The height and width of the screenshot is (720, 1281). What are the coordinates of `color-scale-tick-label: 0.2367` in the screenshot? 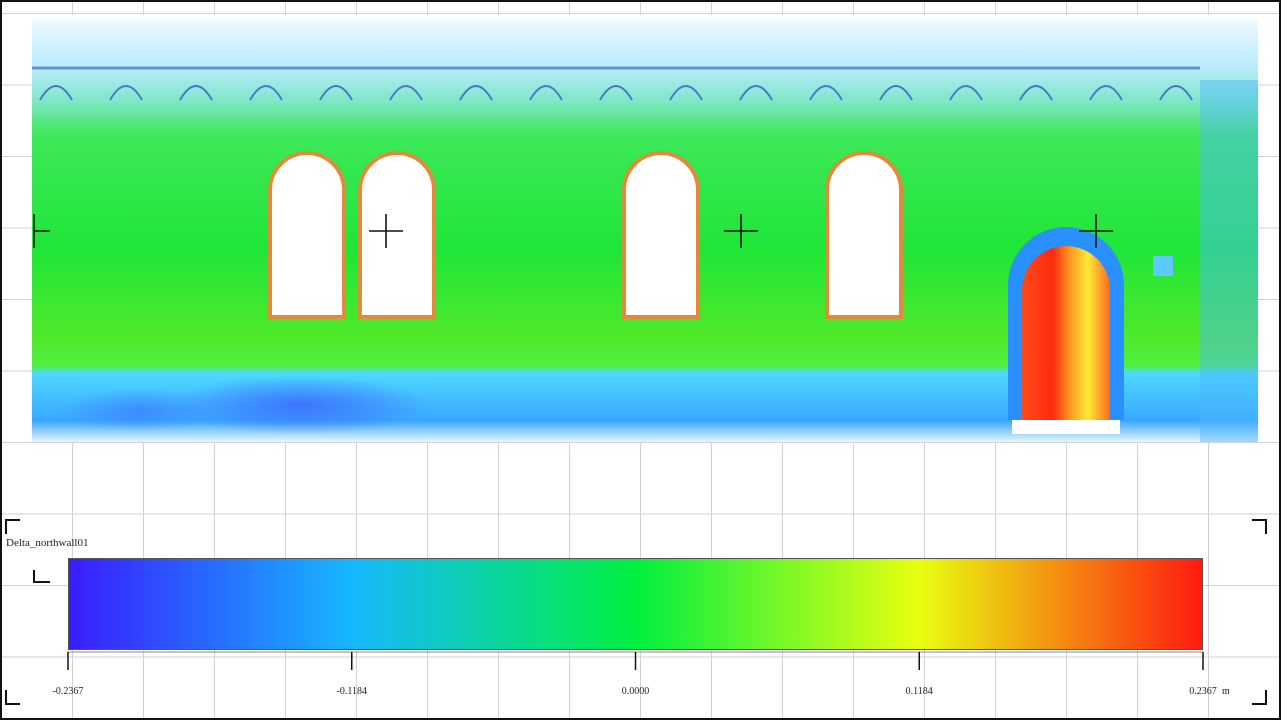 It's located at (1203, 691).